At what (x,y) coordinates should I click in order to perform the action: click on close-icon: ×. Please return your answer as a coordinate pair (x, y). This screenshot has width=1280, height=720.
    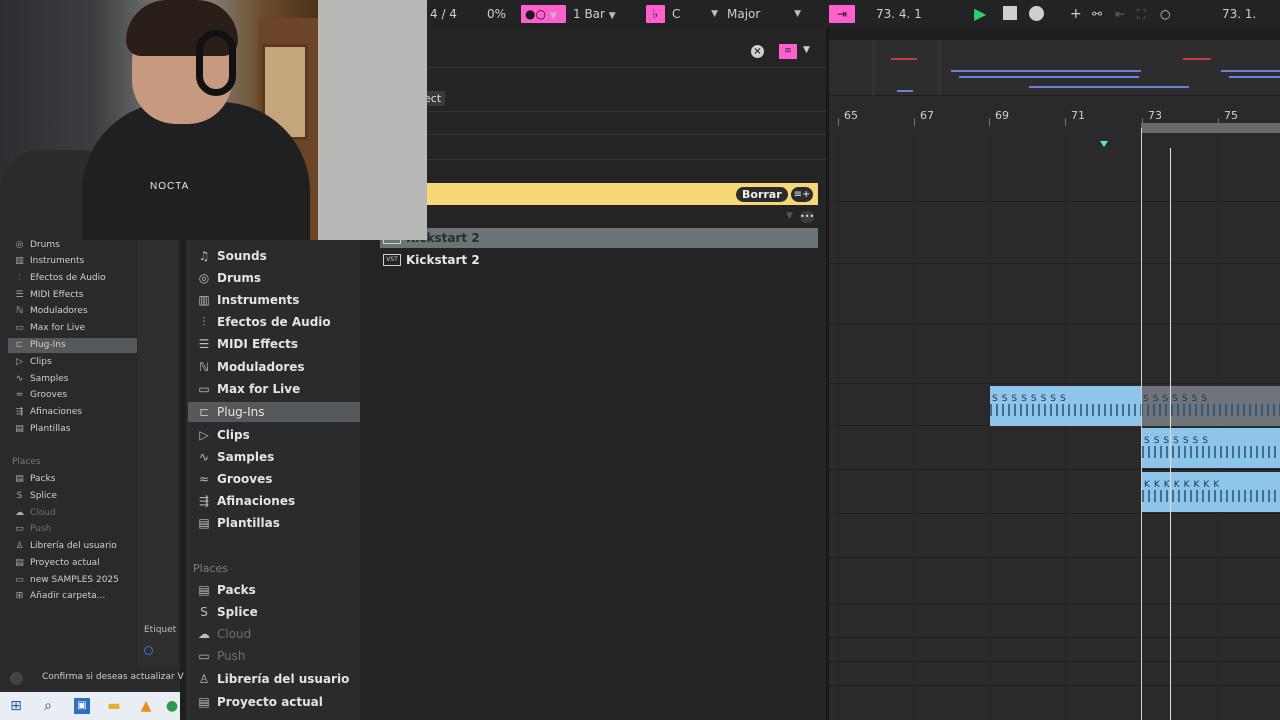
    Looking at the image, I should click on (757, 51).